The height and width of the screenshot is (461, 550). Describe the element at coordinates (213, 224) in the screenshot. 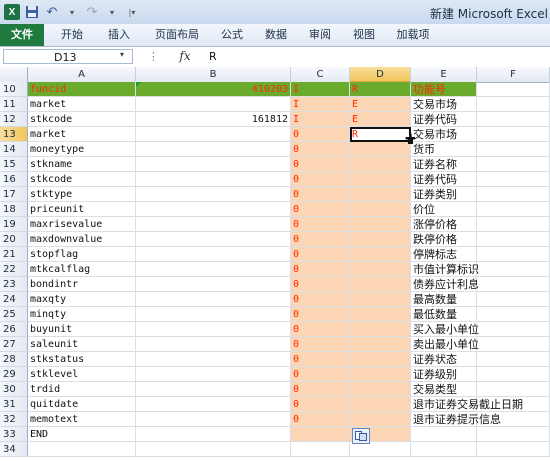

I see `cell-b19` at that location.